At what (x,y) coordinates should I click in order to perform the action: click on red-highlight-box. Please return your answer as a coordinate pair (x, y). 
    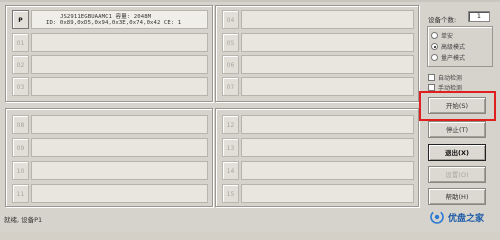
    Looking at the image, I should click on (457, 106).